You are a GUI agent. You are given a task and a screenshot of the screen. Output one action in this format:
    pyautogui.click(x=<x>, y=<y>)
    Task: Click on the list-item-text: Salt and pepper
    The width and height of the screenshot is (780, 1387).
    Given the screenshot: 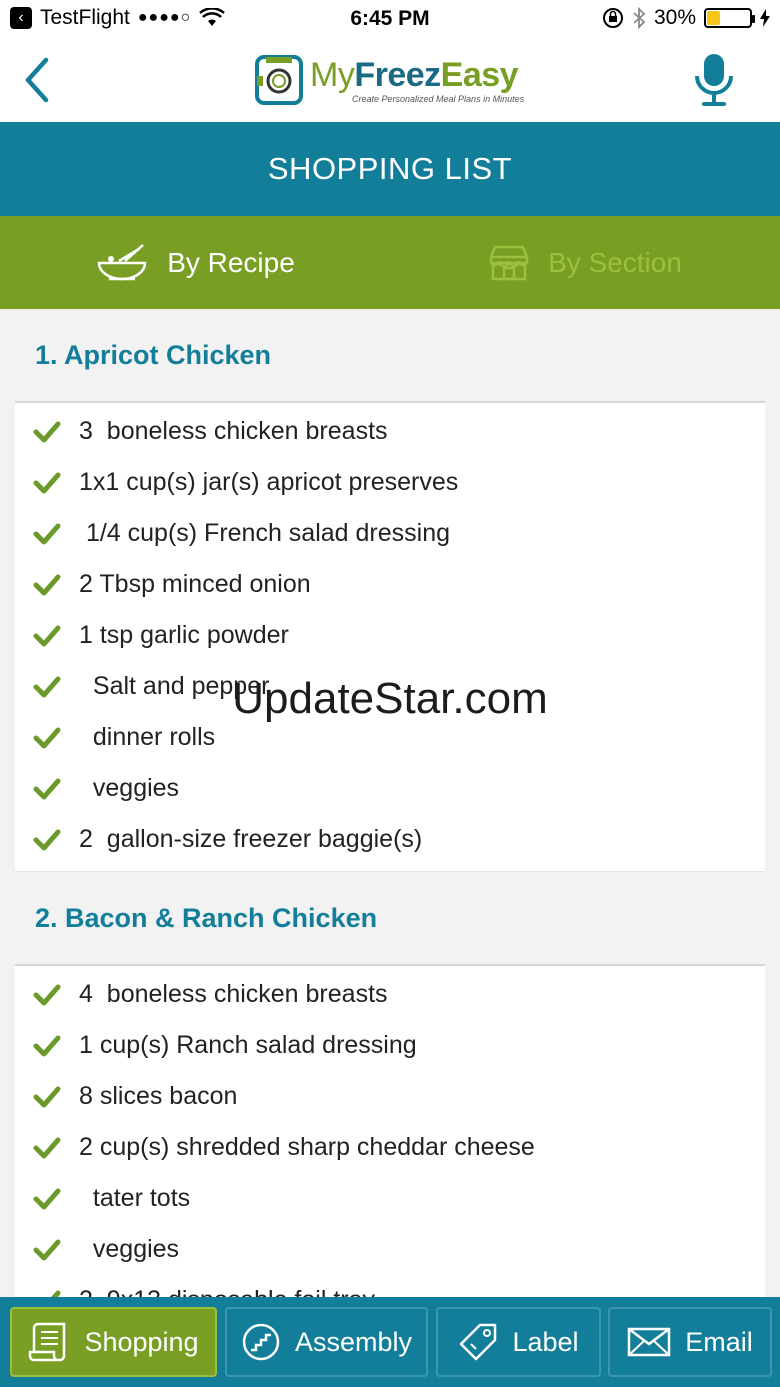 What is the action you would take?
    pyautogui.click(x=174, y=686)
    